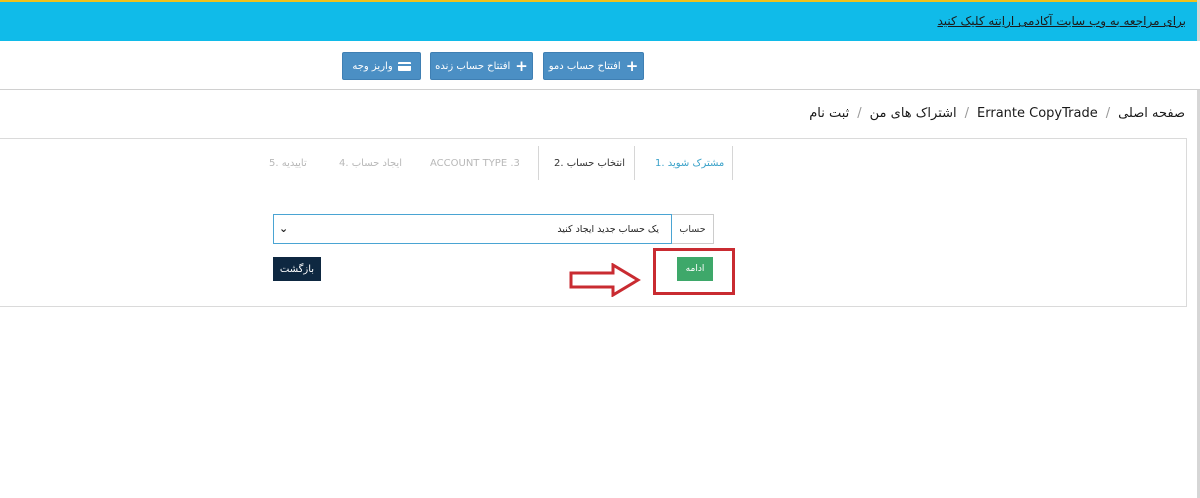  I want to click on breadcrumb-subscriptions: اشتراک های من, so click(913, 113).